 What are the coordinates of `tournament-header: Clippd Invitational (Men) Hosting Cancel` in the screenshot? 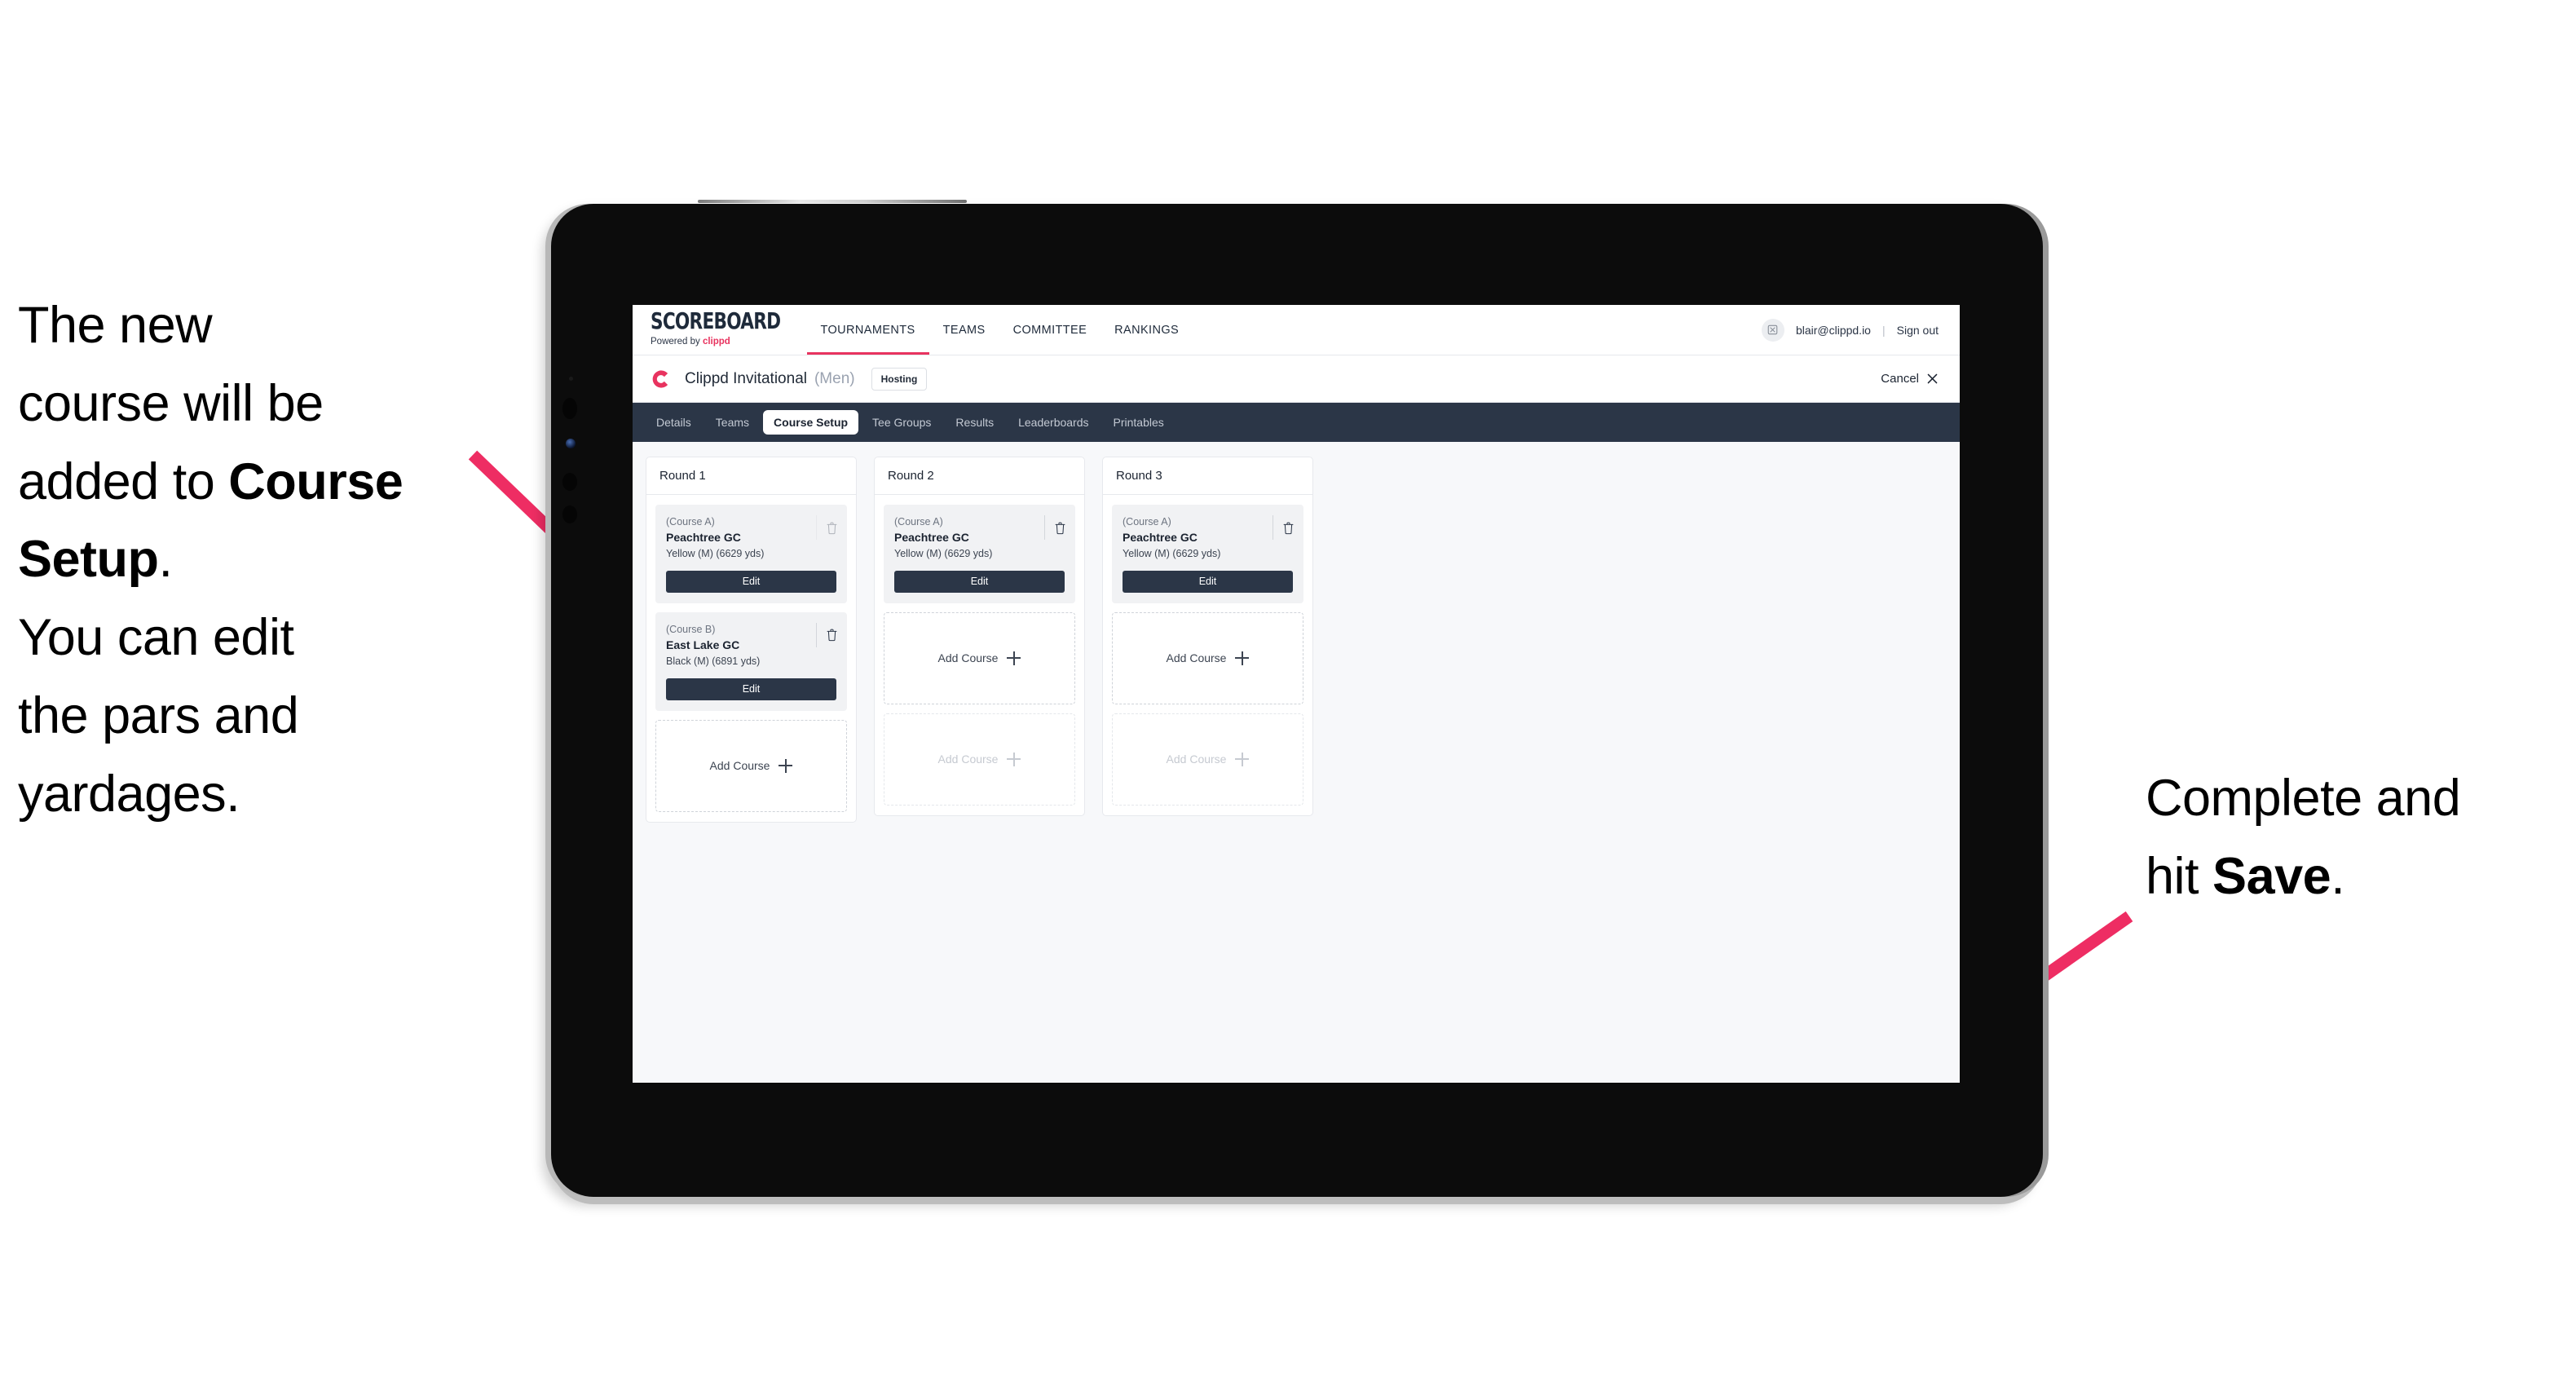 It's located at (1296, 379).